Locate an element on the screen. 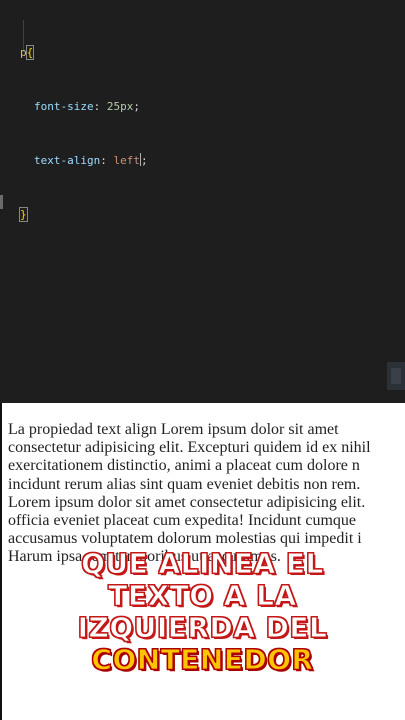  code-text: p{ font-size: 25px; text-align: left; } is located at coordinates (74, 134).